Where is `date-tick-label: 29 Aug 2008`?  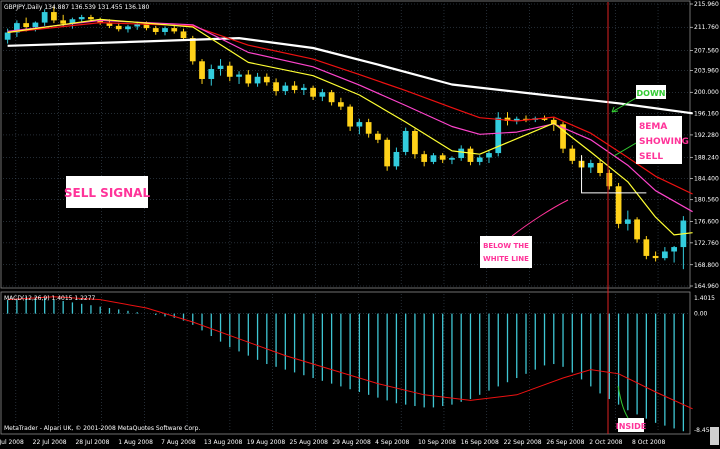
date-tick-label: 29 Aug 2008 is located at coordinates (351, 442).